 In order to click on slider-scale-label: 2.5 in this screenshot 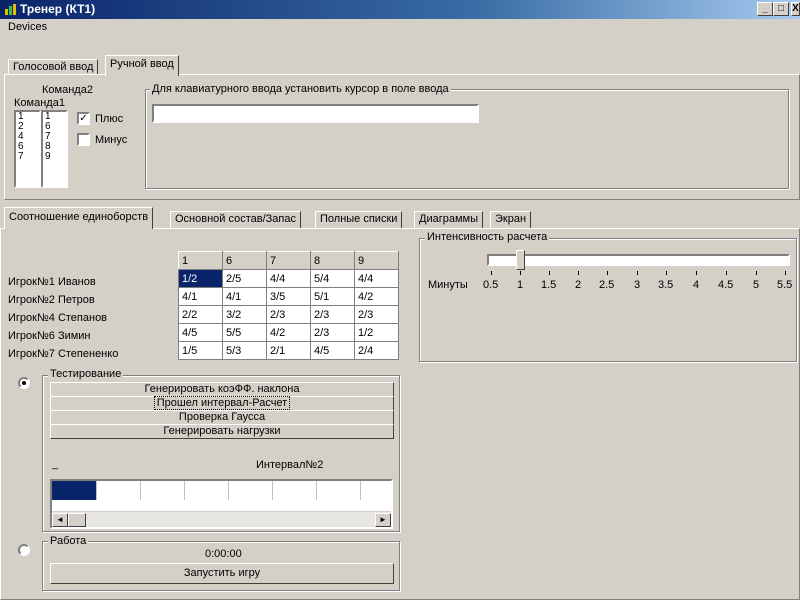, I will do `click(607, 285)`.